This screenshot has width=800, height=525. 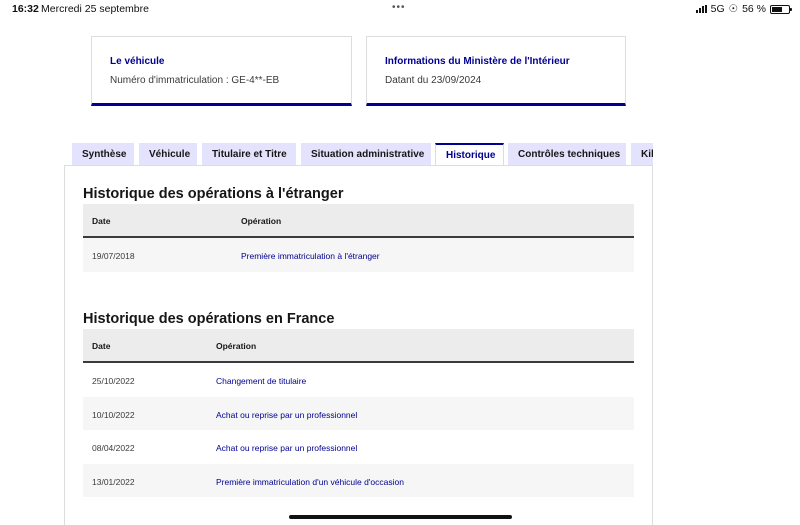 I want to click on ministry-card-title: Informations du Ministère de l'Intérieur, so click(x=477, y=61).